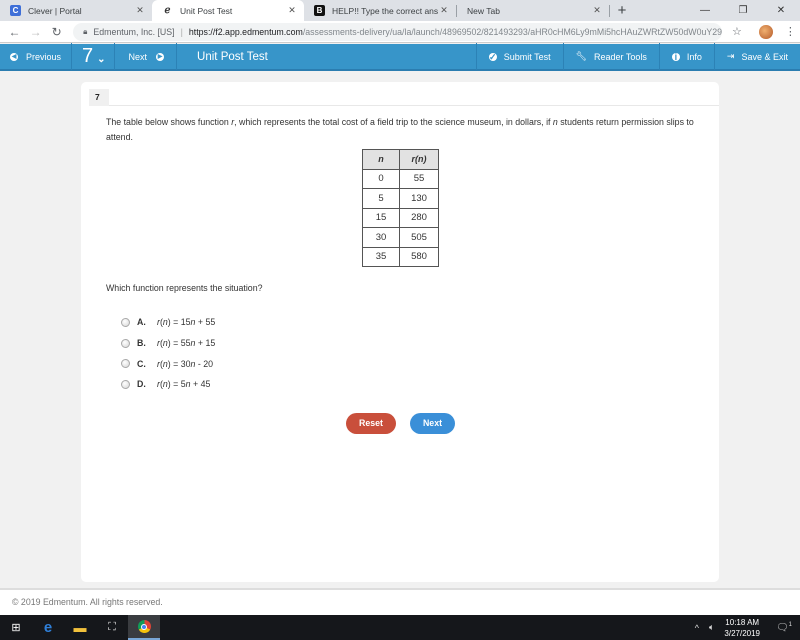 The height and width of the screenshot is (640, 800). What do you see at coordinates (101, 59) in the screenshot?
I see `chevron-down-icon: ⌄` at bounding box center [101, 59].